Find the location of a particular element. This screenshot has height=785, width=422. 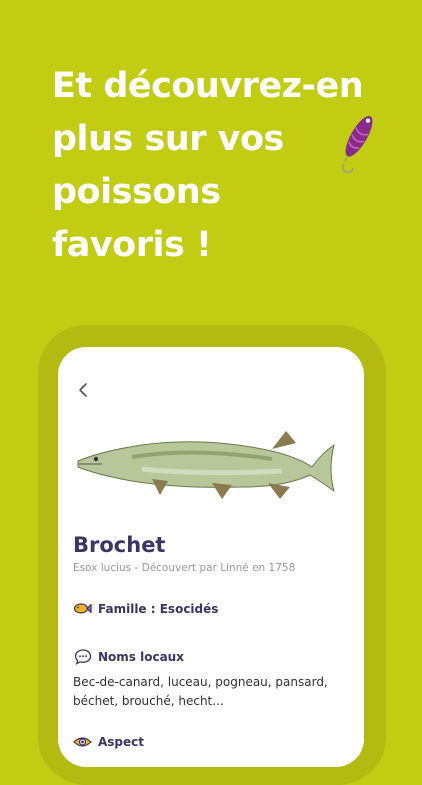

fishing-lure-icon is located at coordinates (357, 144).